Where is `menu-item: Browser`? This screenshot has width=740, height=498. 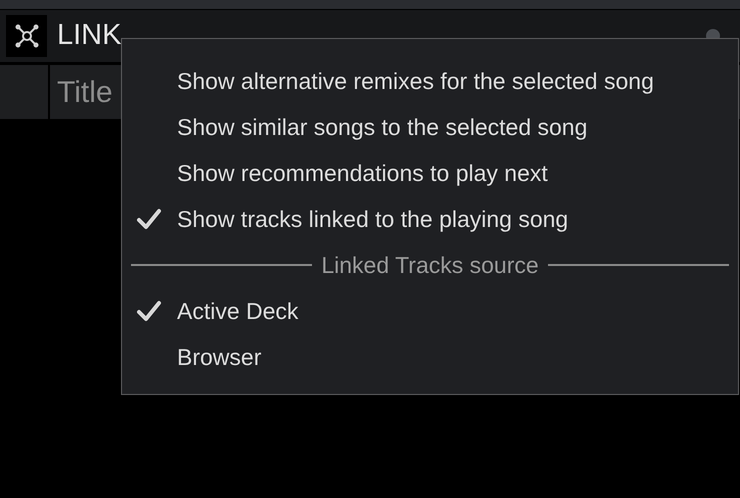
menu-item: Browser is located at coordinates (430, 357).